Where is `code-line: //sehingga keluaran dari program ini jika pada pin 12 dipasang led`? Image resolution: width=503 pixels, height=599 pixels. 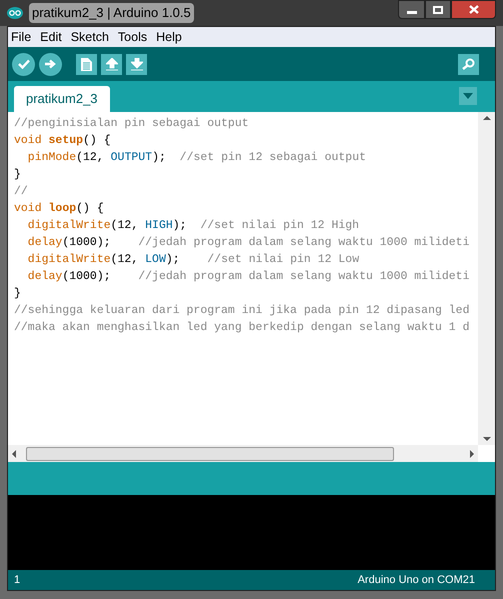
code-line: //sehingga keluaran dari program ini jika pada pin 12 dipasang led is located at coordinates (242, 311).